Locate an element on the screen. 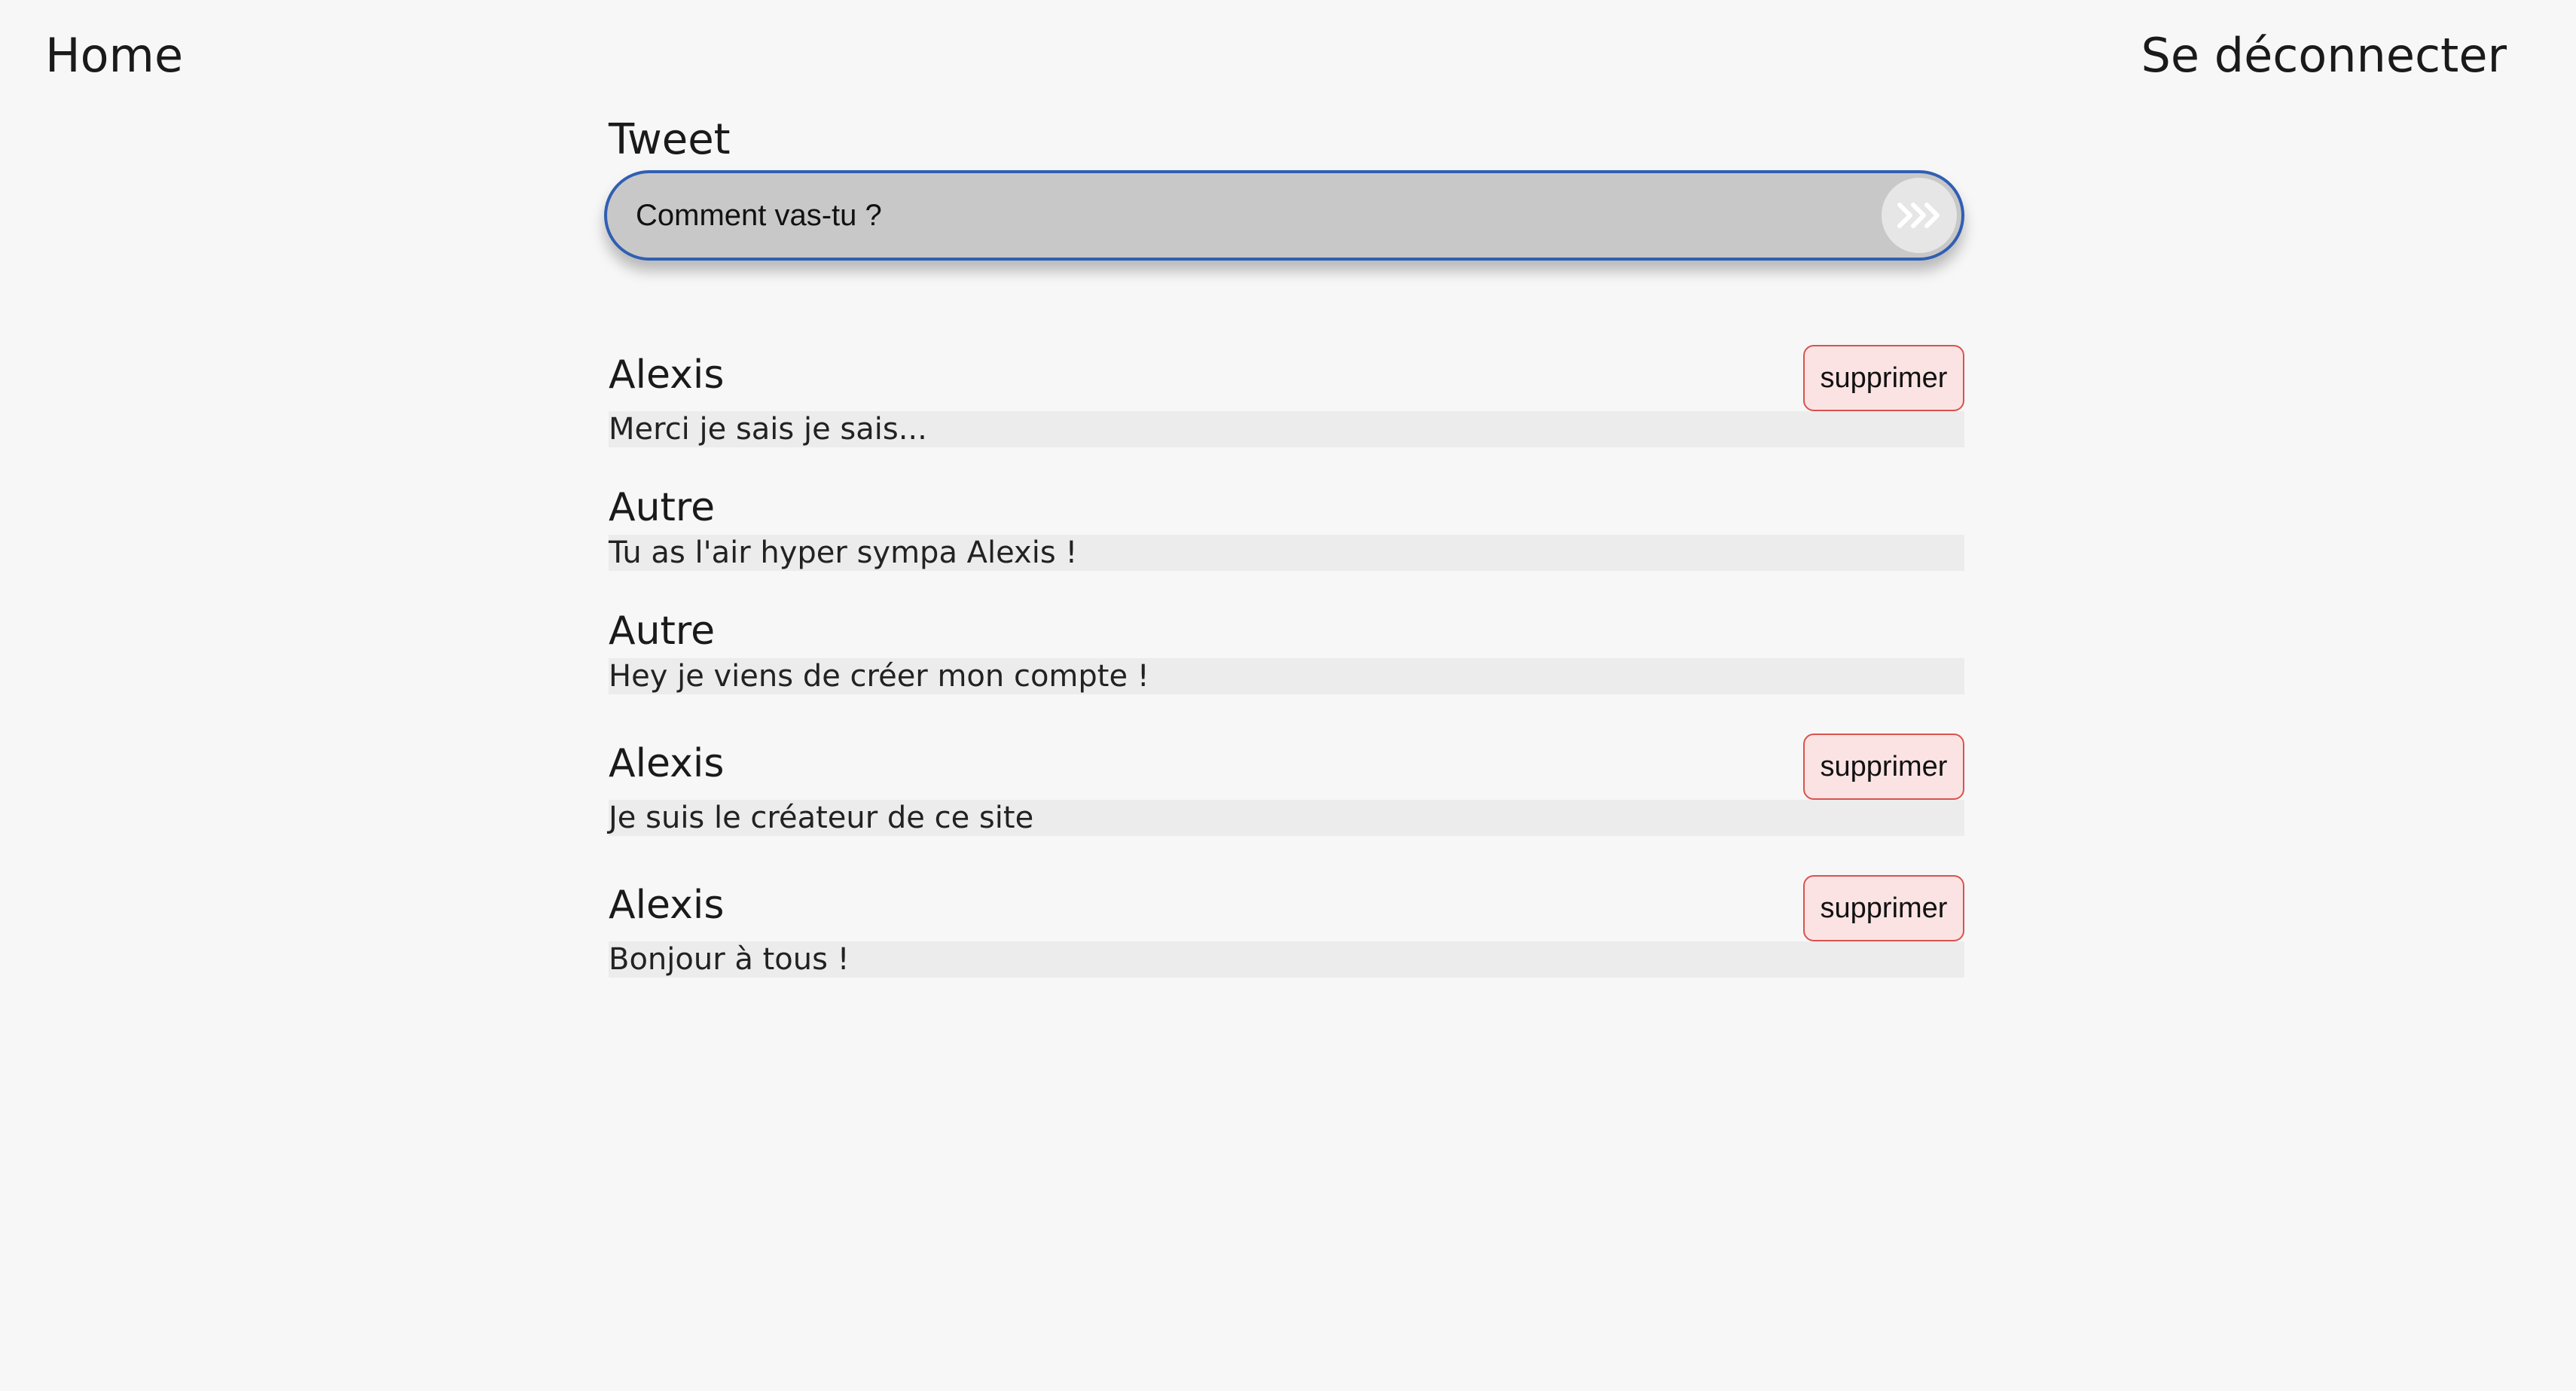 The image size is (2576, 1391). send-arrows-icon is located at coordinates (1919, 215).